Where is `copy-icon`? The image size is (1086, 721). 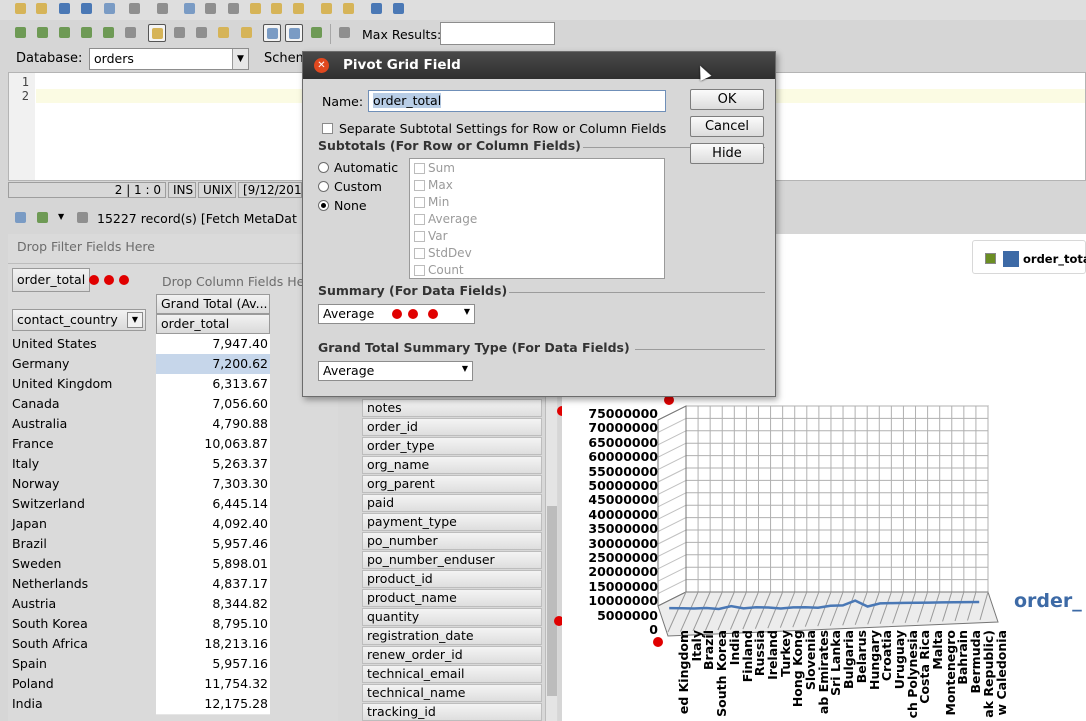
copy-icon is located at coordinates (234, 9).